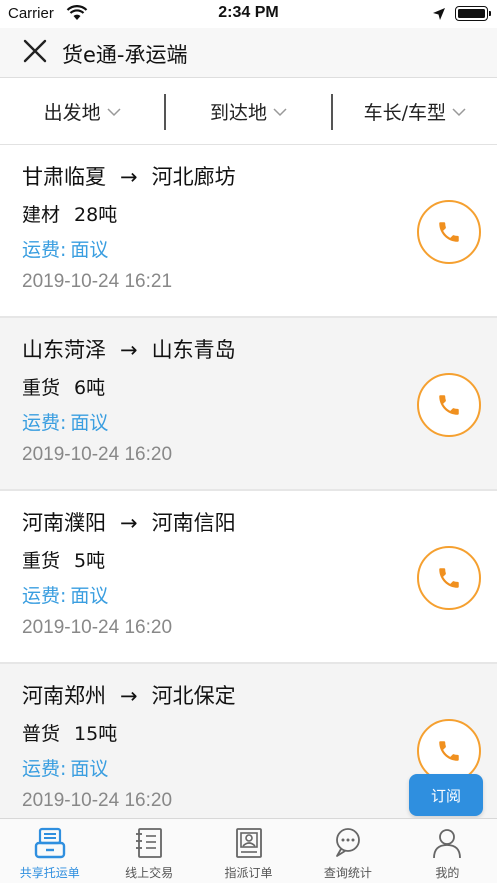 Image resolution: width=497 pixels, height=883 pixels. Describe the element at coordinates (72, 113) in the screenshot. I see `filter-departure-label: 出发地` at that location.